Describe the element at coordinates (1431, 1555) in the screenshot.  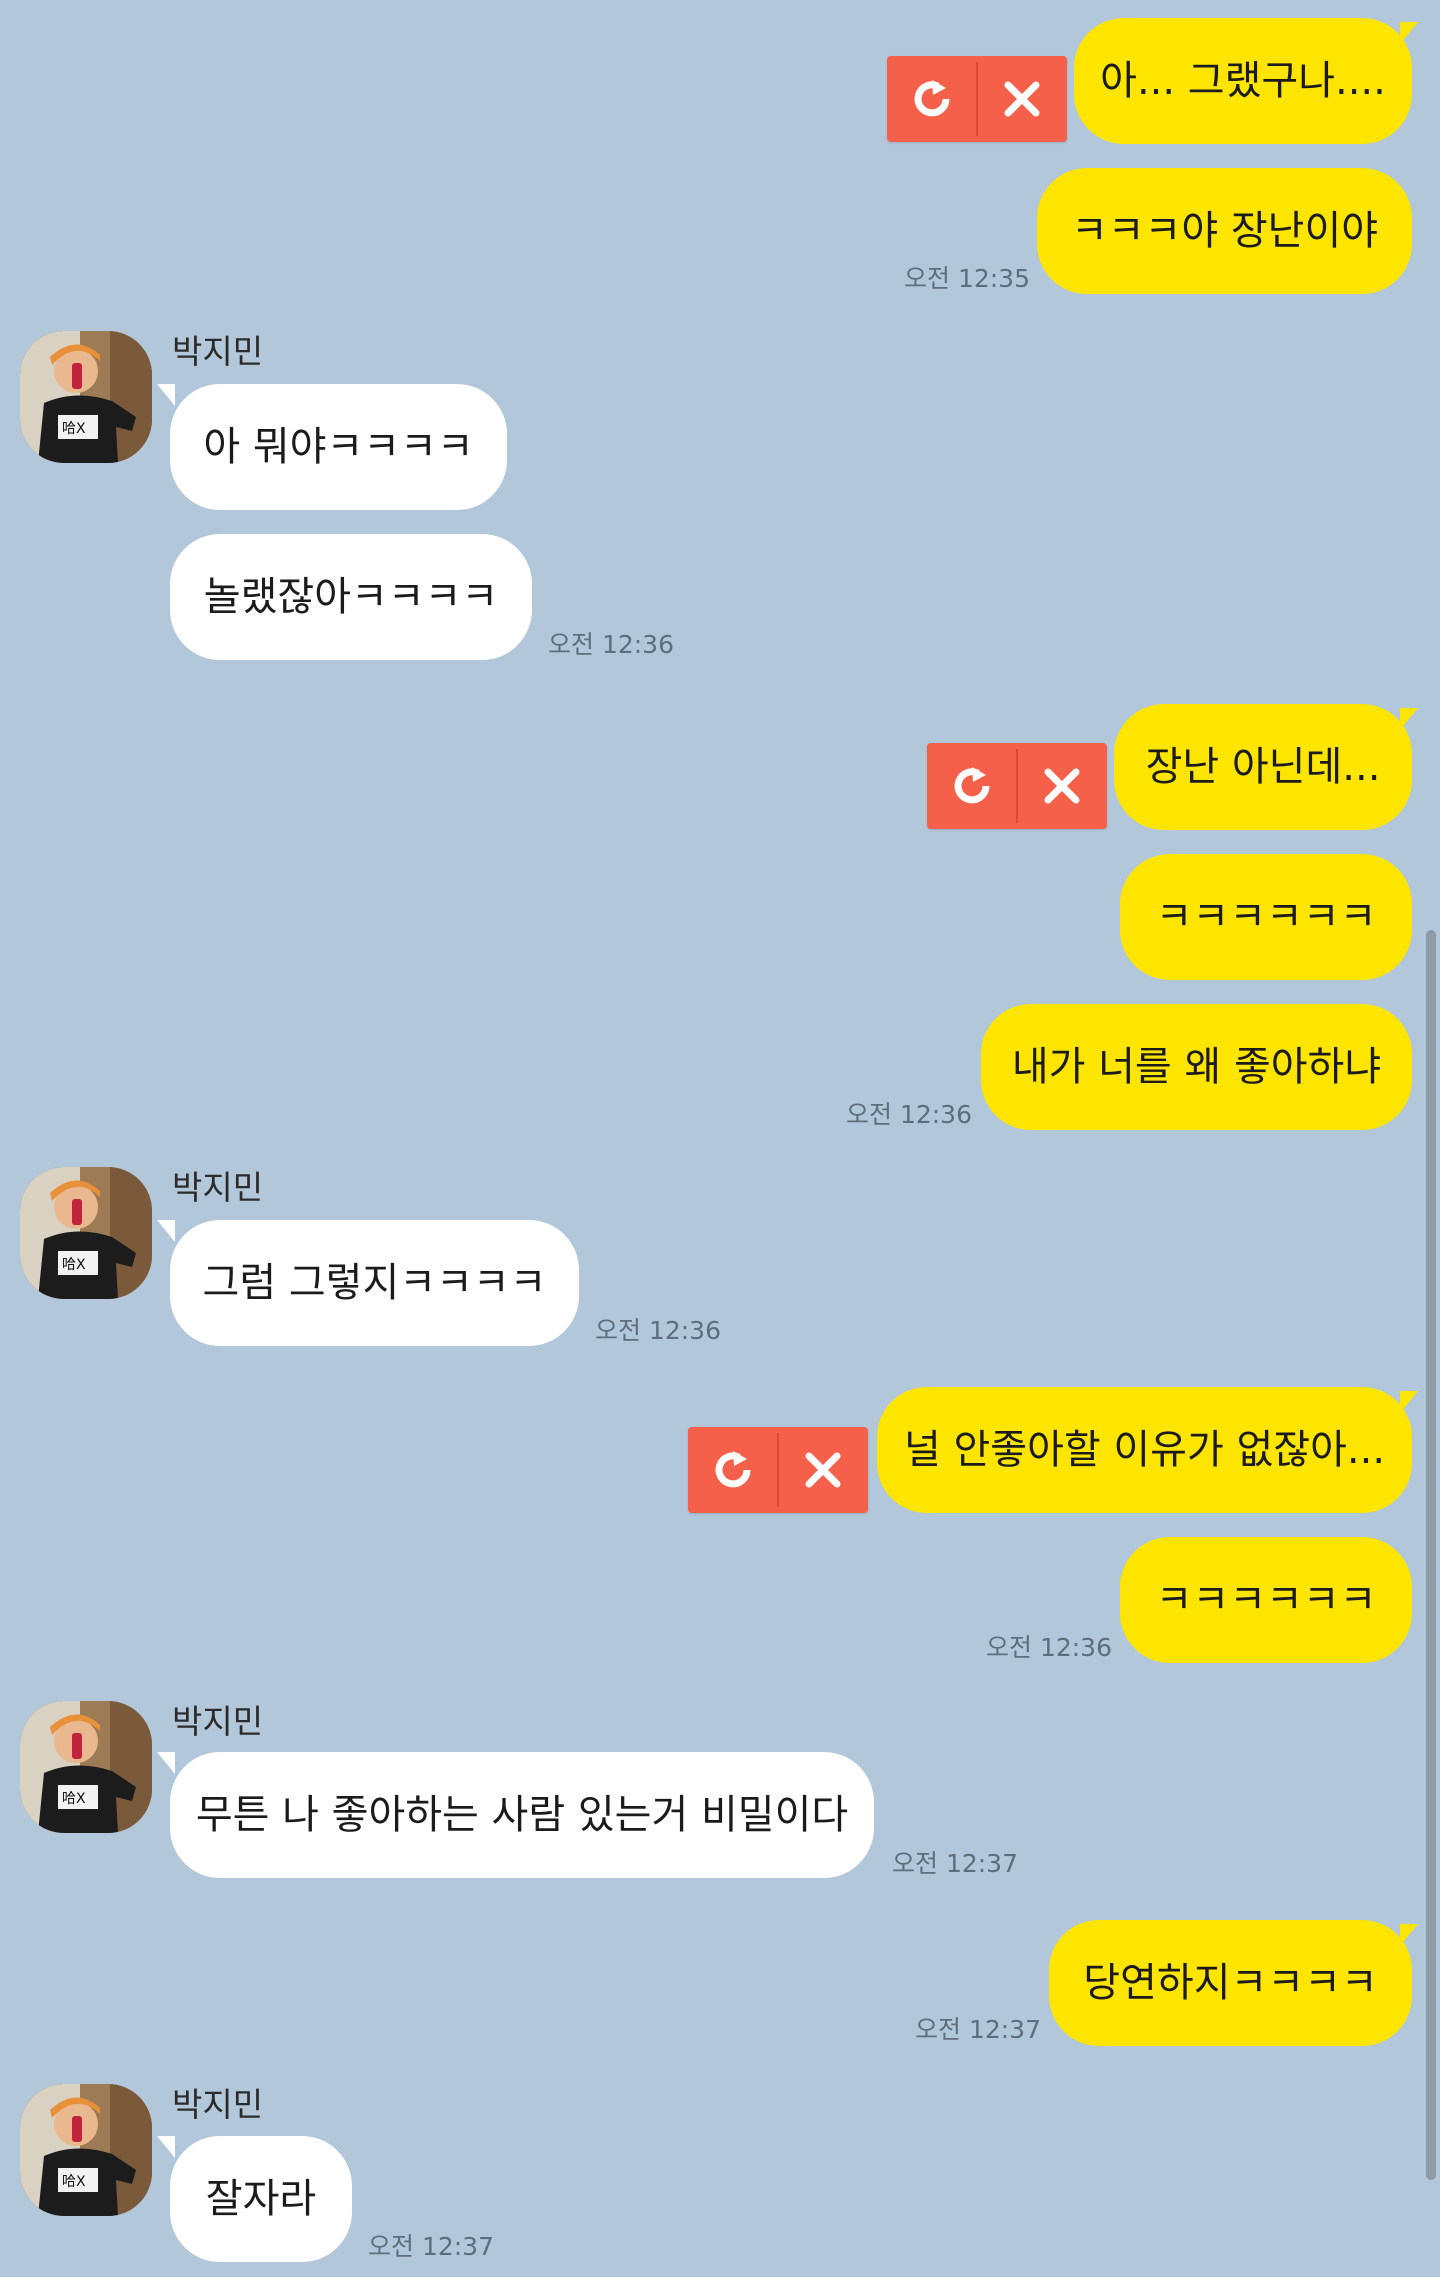
I see `chat-scrollbar` at that location.